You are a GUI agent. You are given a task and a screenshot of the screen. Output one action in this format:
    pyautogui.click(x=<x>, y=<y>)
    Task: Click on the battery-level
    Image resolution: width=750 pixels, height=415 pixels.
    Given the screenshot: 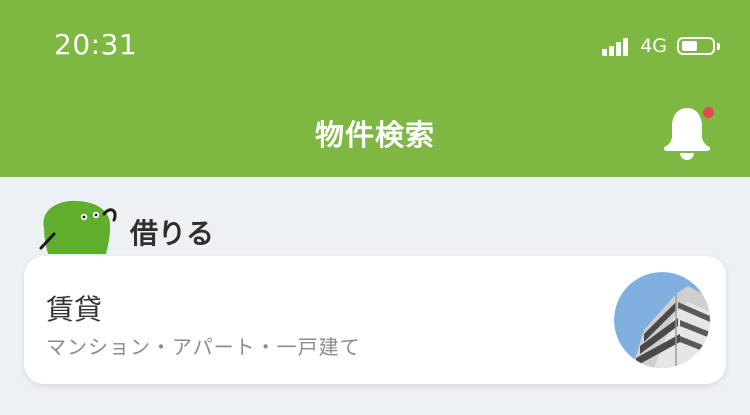 What is the action you would take?
    pyautogui.click(x=689, y=46)
    